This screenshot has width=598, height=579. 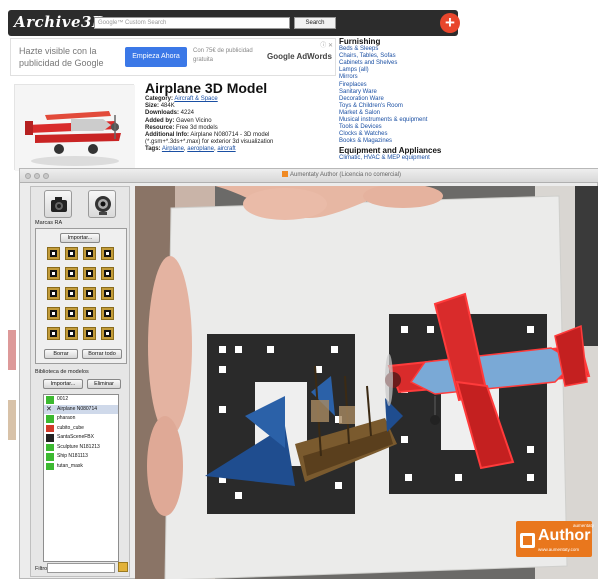 I want to click on ad-brand: Google AdWords, so click(x=299, y=56).